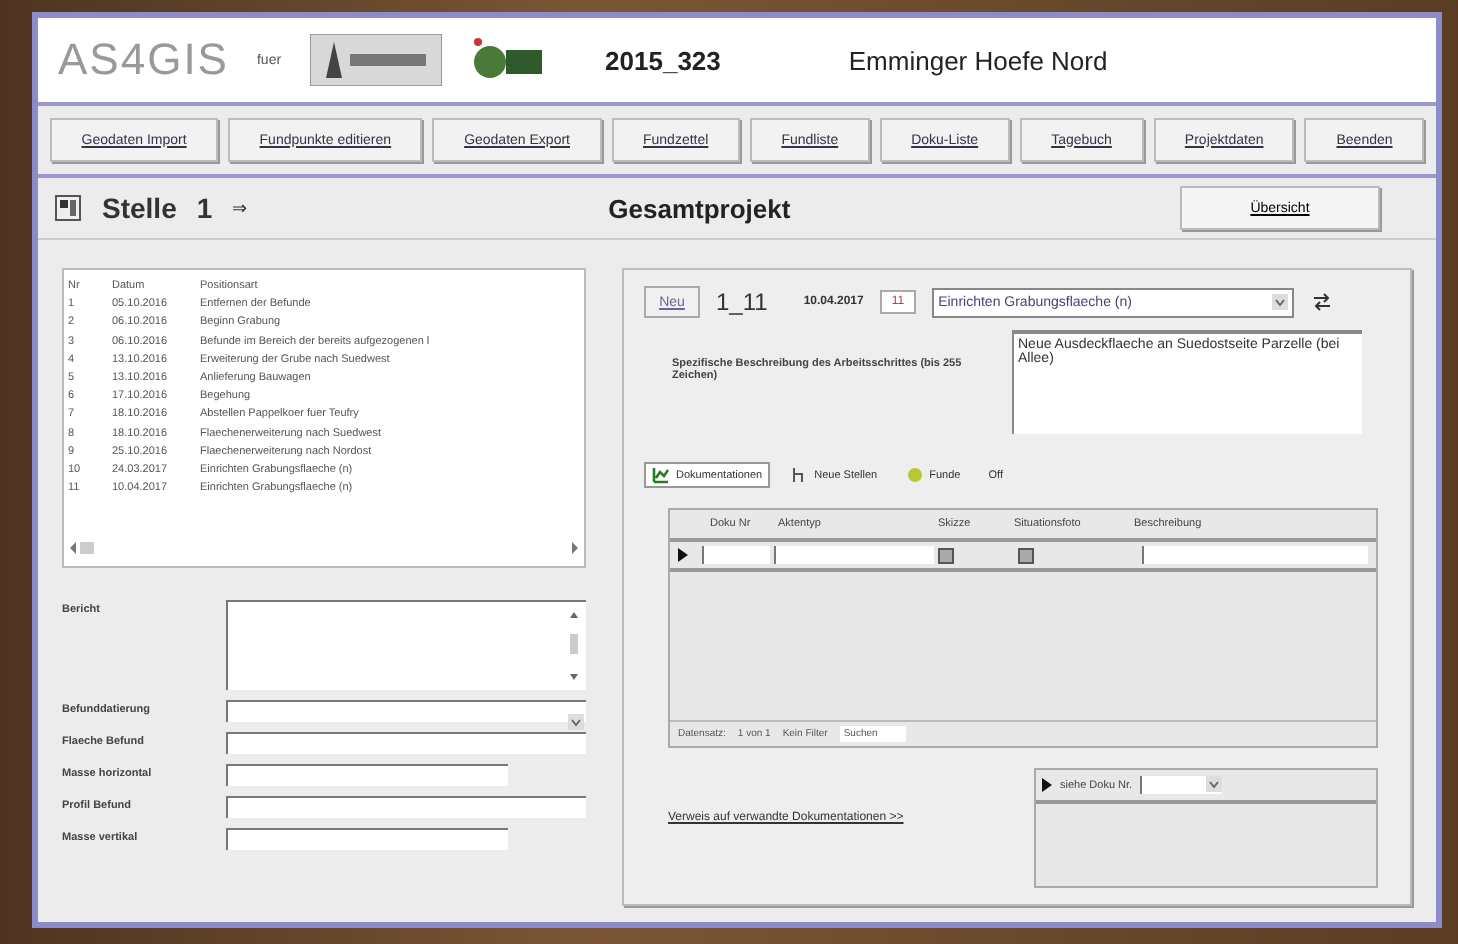 The image size is (1458, 944). I want to click on project-name: Emminger Hoefe Nord, so click(978, 60).